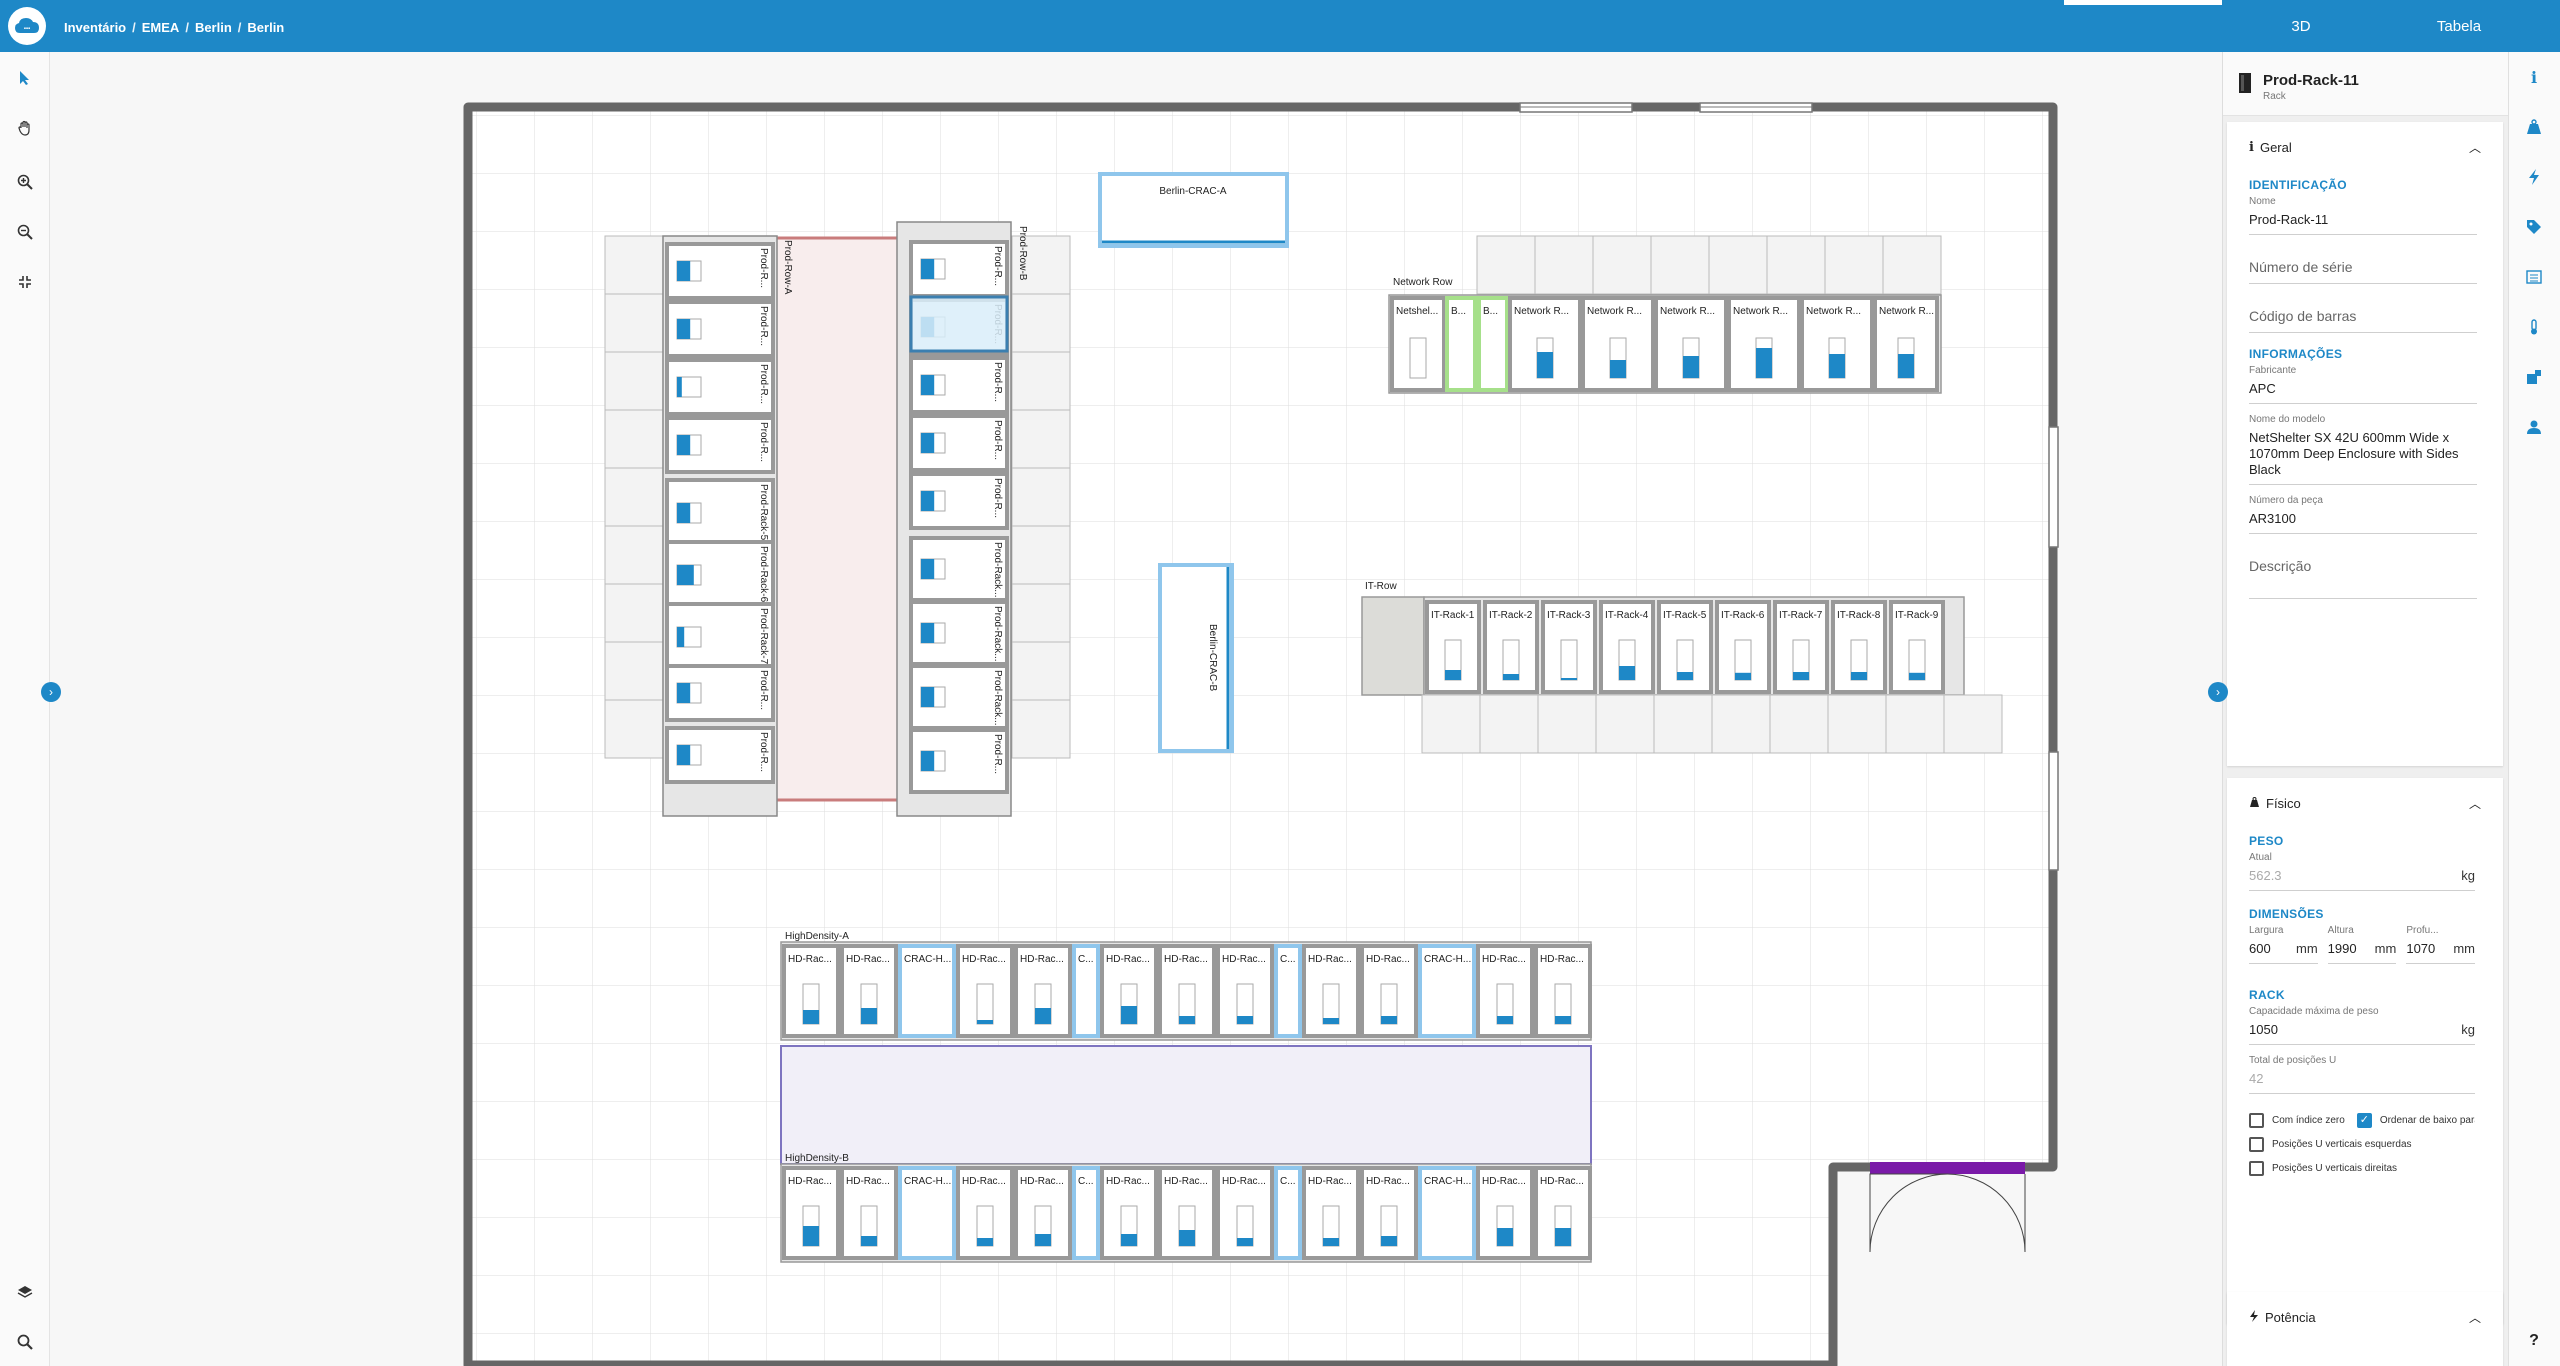  What do you see at coordinates (2362, 1168) in the screenshot?
I see `u-direita-checkbox: Posições U verticais direitas` at bounding box center [2362, 1168].